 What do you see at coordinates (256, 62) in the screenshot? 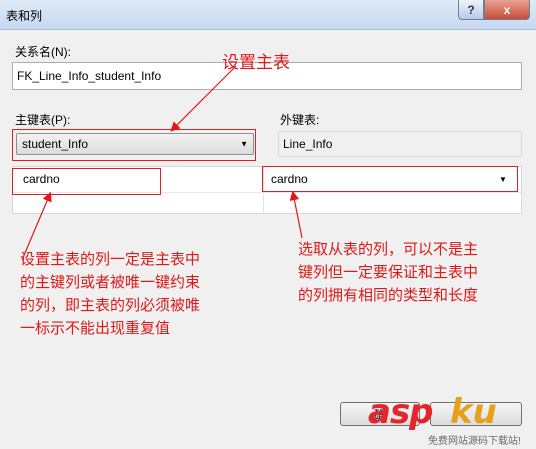
I see `set-primary-annotation: 设置主表` at bounding box center [256, 62].